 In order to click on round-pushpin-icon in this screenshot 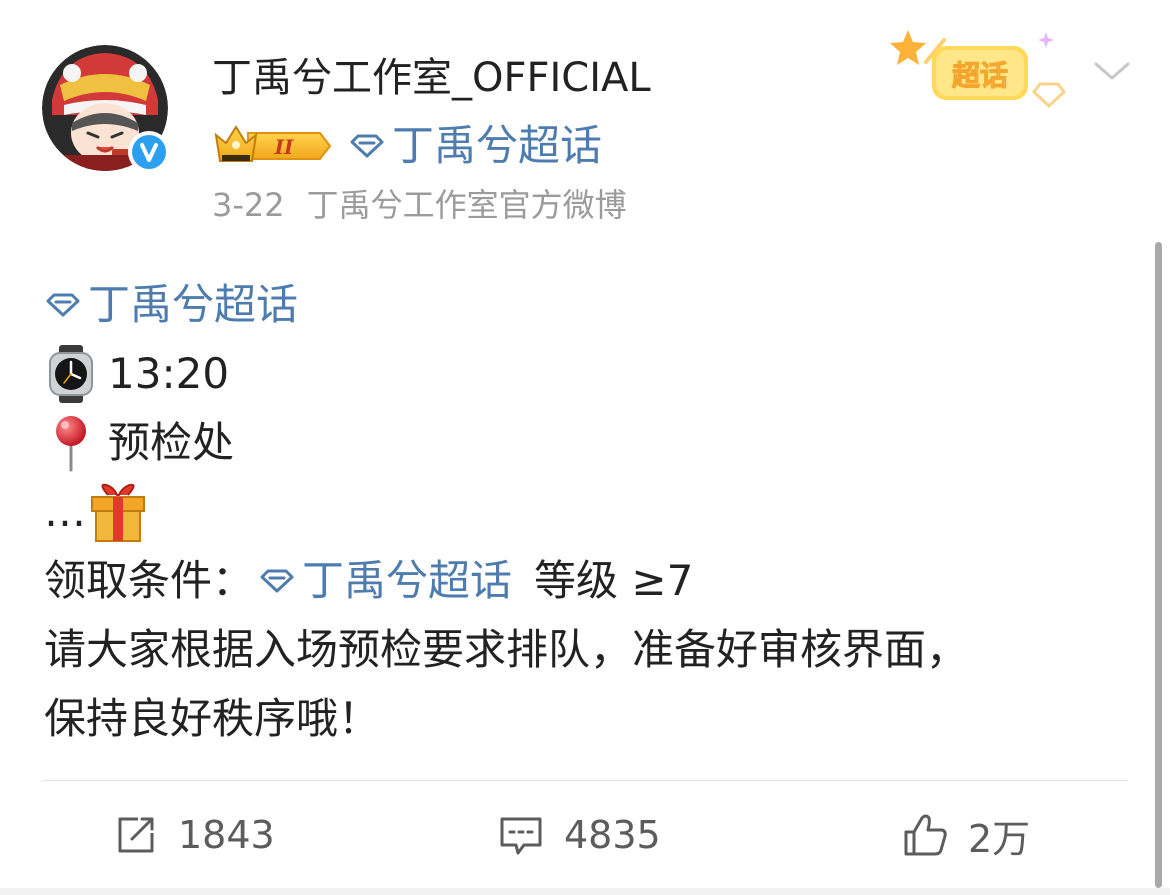, I will do `click(71, 443)`.